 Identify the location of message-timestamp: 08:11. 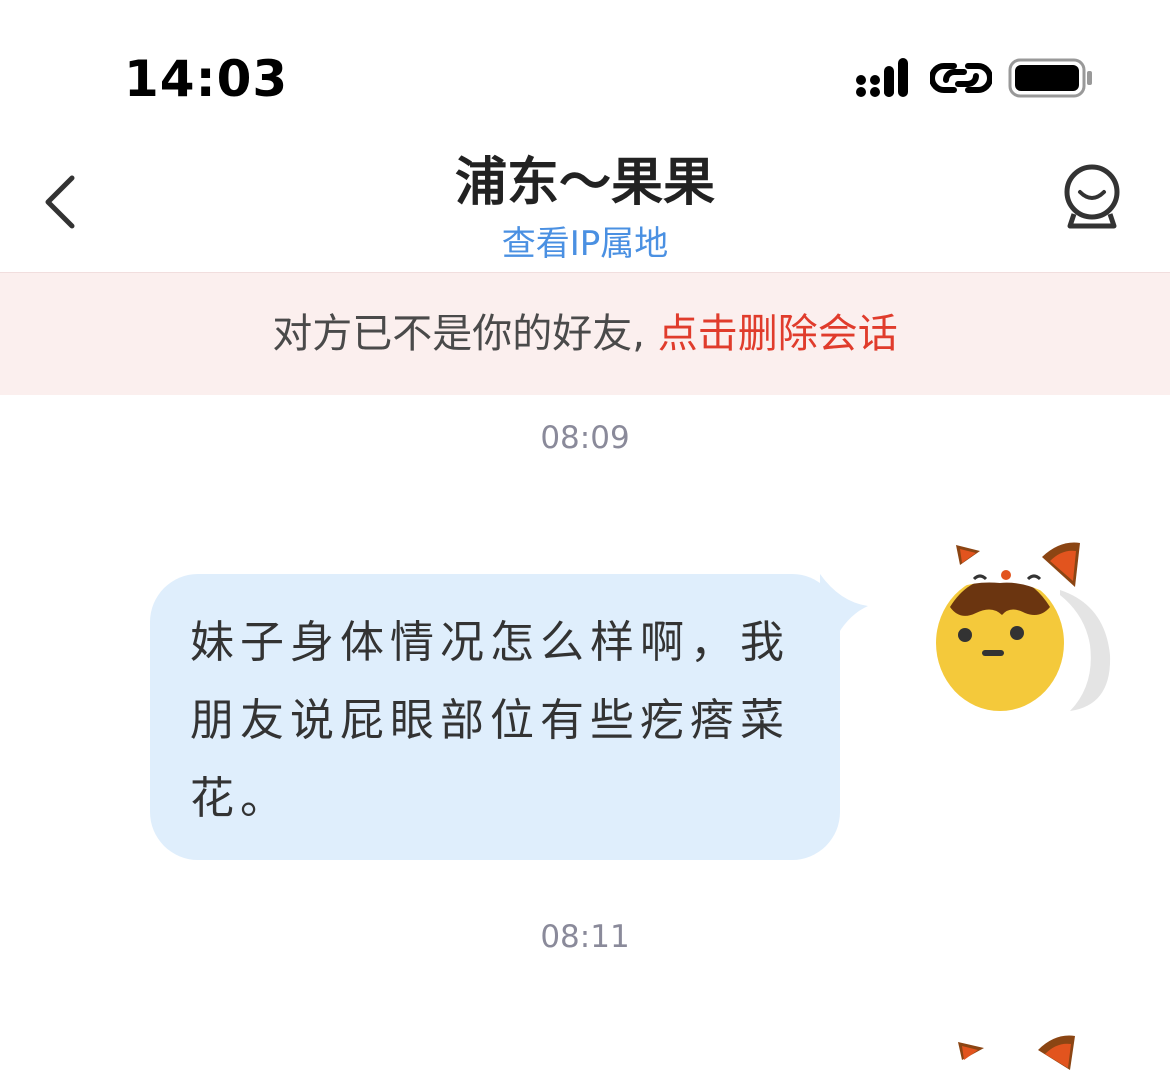
(585, 937).